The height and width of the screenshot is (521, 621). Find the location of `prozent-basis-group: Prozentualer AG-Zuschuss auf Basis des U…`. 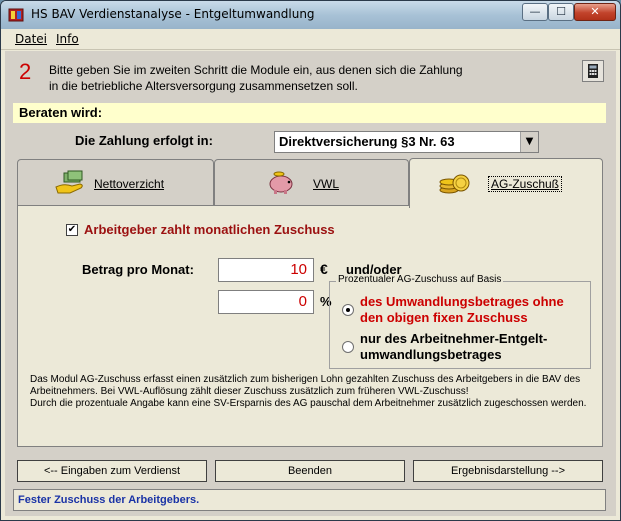

prozent-basis-group: Prozentualer AG-Zuschuss auf Basis des U… is located at coordinates (460, 321).